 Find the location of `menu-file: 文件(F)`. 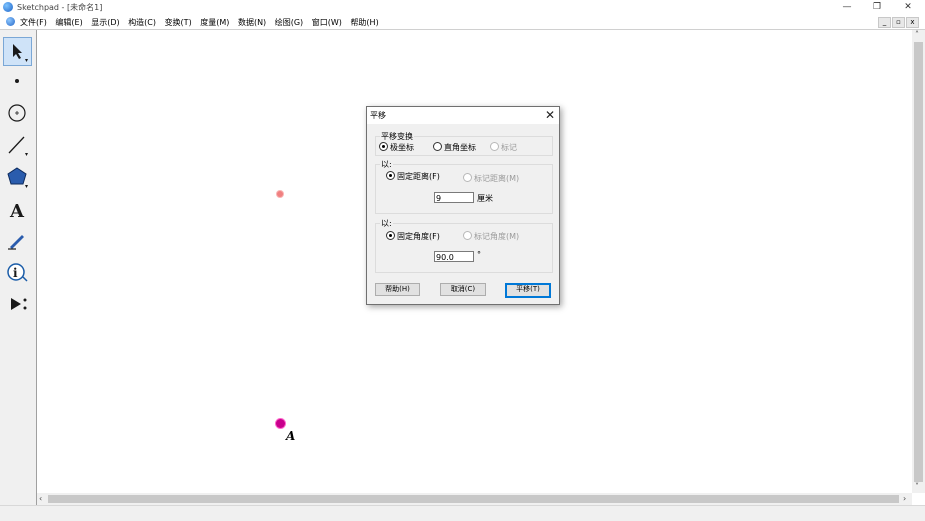

menu-file: 文件(F) is located at coordinates (33, 22).